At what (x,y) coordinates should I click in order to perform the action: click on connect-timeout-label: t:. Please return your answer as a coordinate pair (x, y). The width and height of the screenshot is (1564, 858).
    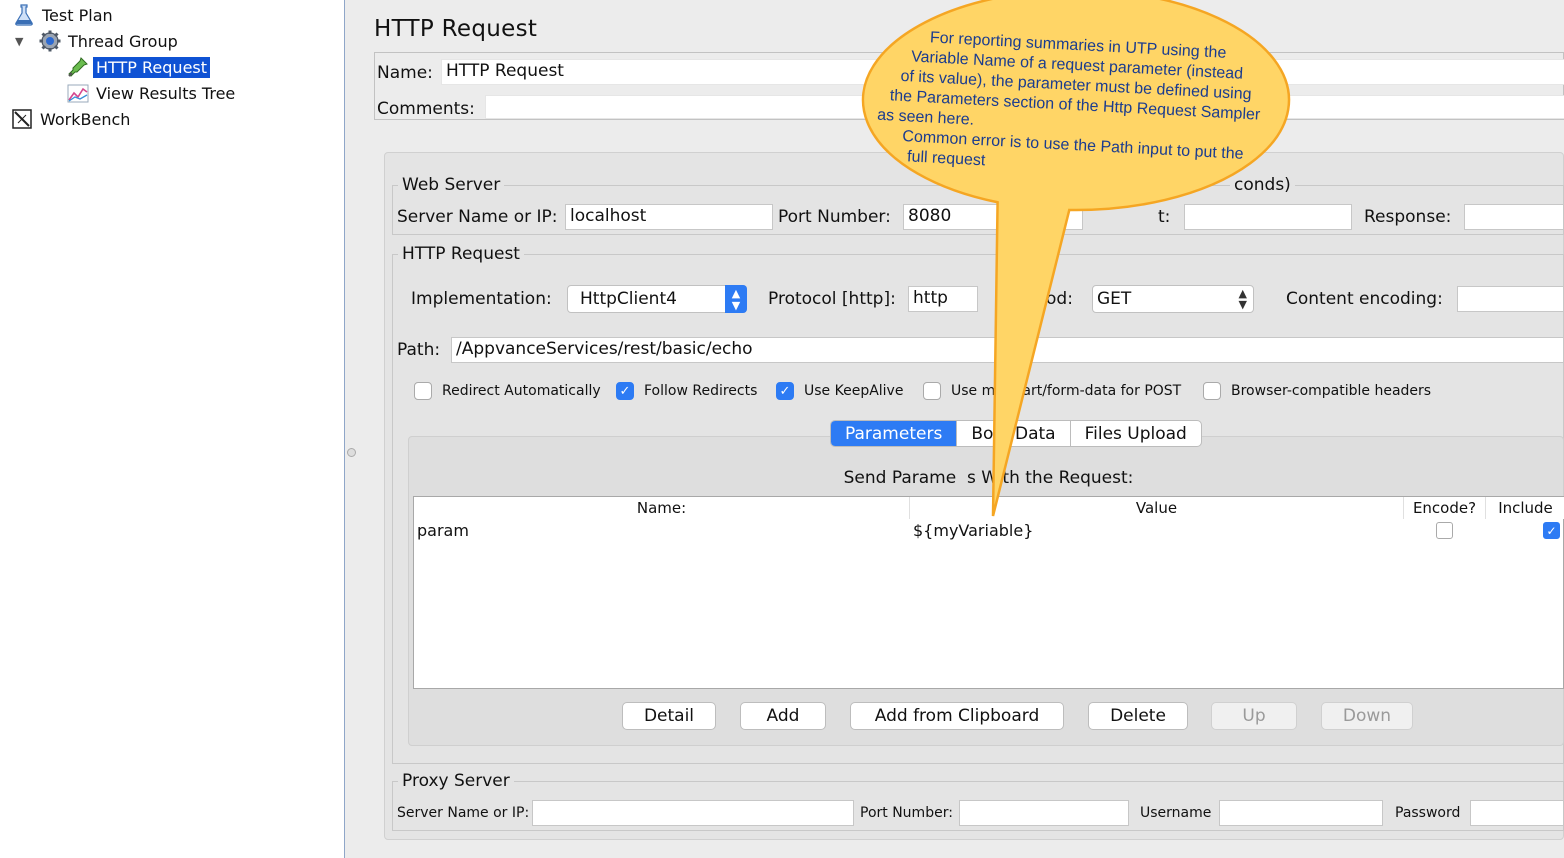
    Looking at the image, I should click on (1164, 217).